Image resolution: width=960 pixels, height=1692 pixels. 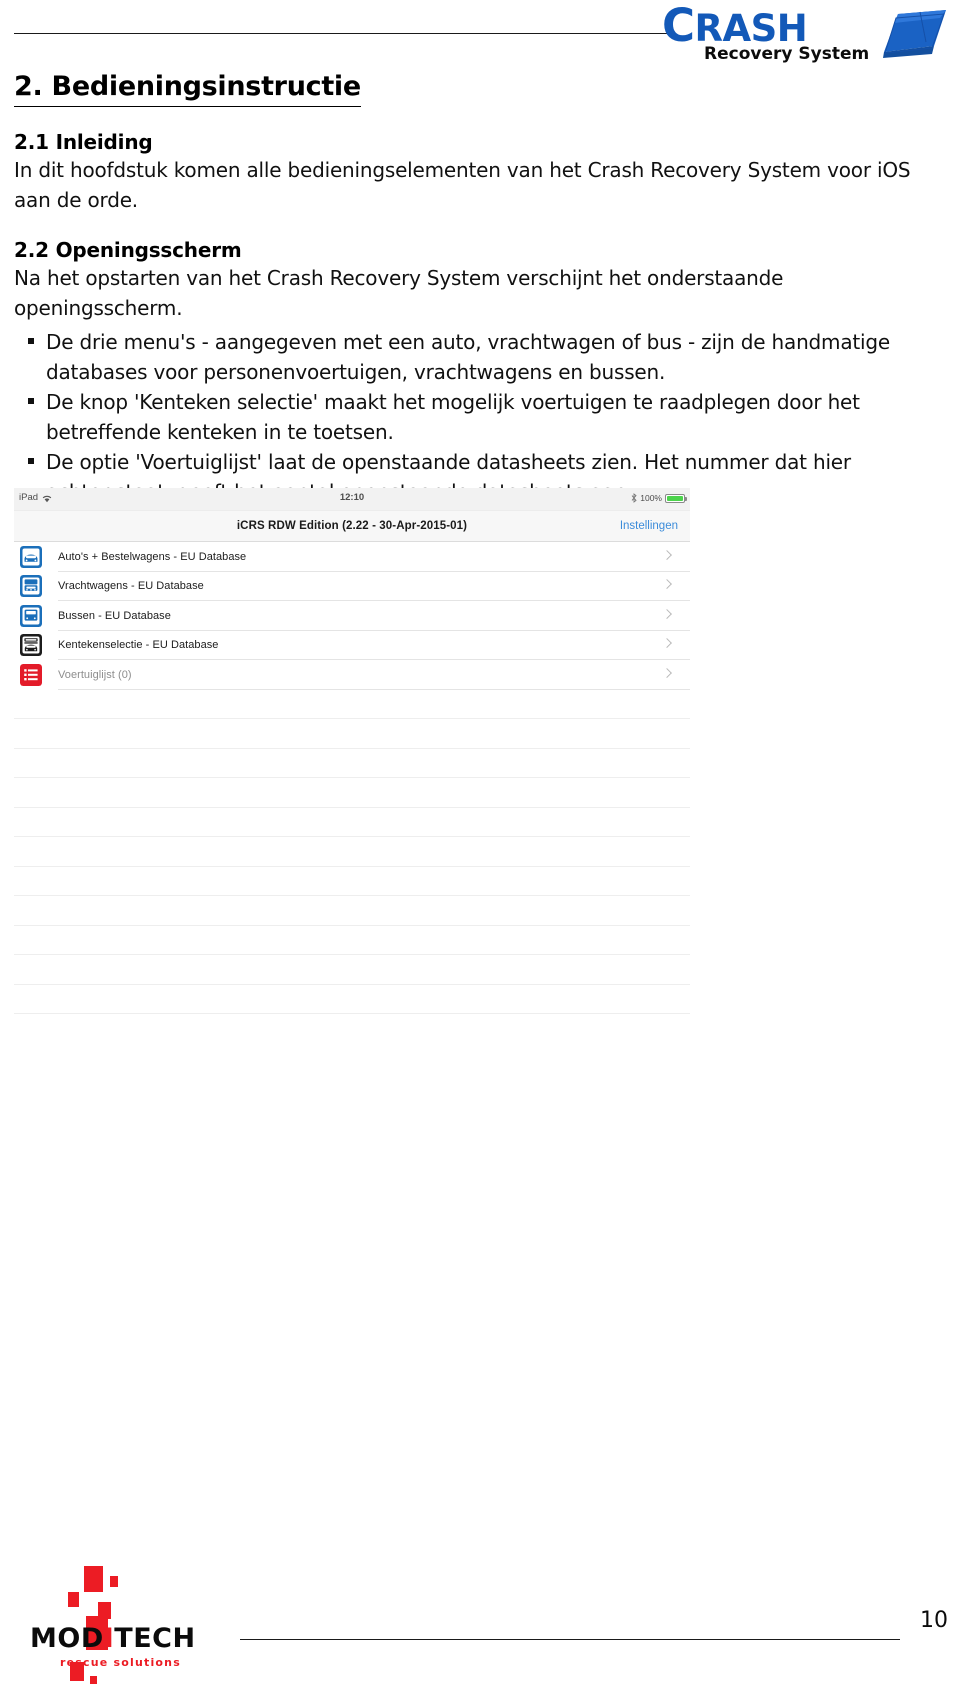 What do you see at coordinates (187, 88) in the screenshot?
I see `chapter-title: 2. Bedieningsinstructie` at bounding box center [187, 88].